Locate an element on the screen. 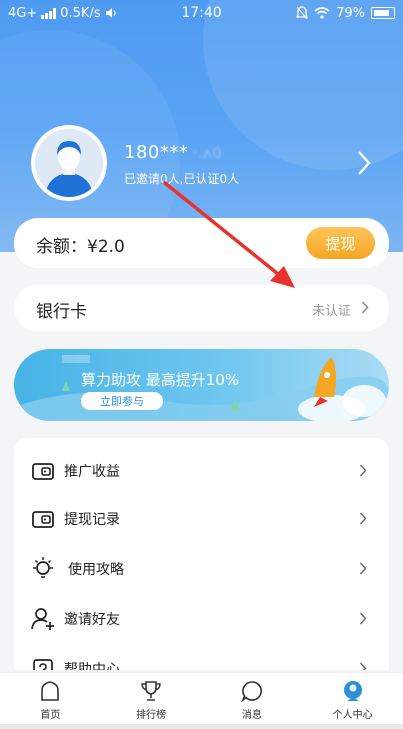  menu-item-label: 提现记录 is located at coordinates (92, 520).